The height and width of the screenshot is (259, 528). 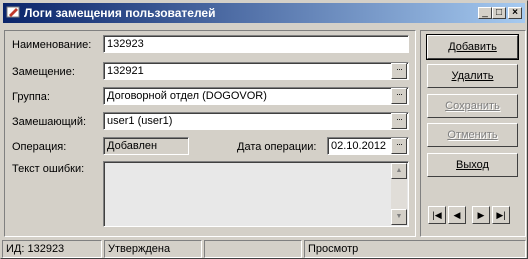 What do you see at coordinates (52, 249) in the screenshot?
I see `status-id: ИД: 132923` at bounding box center [52, 249].